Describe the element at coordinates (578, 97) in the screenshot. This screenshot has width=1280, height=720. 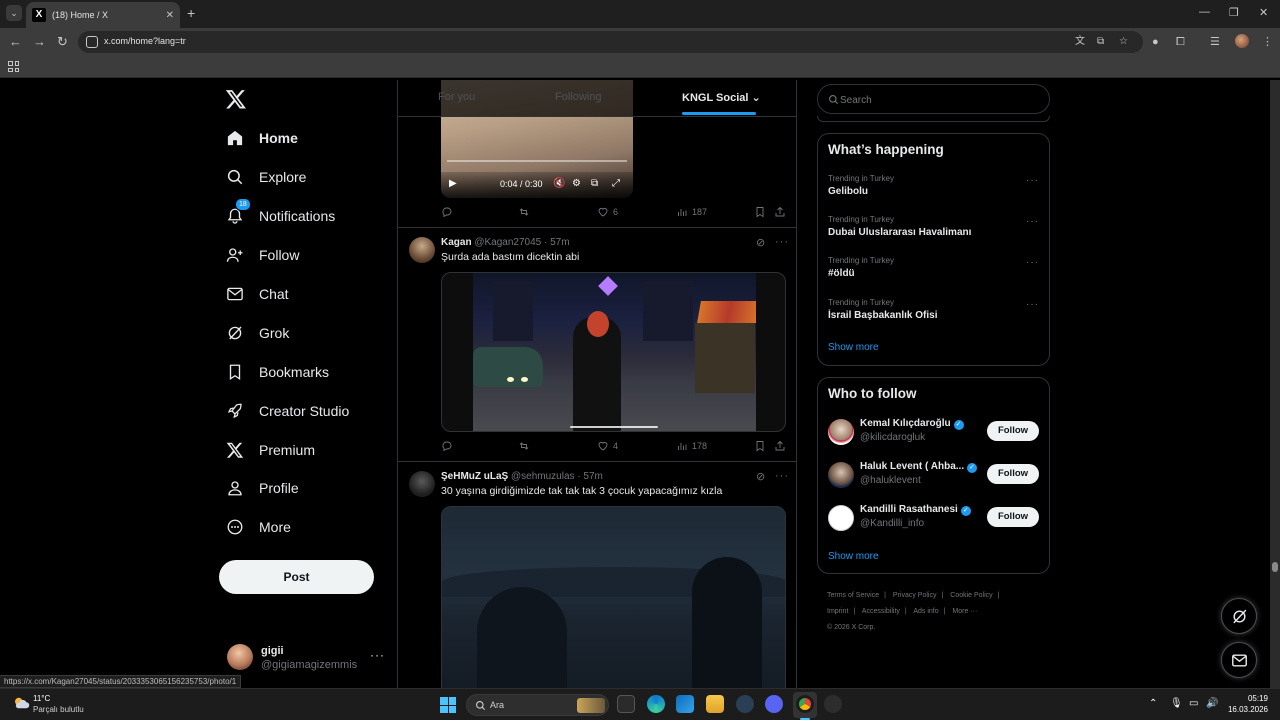
I see `tab-following: Following` at that location.